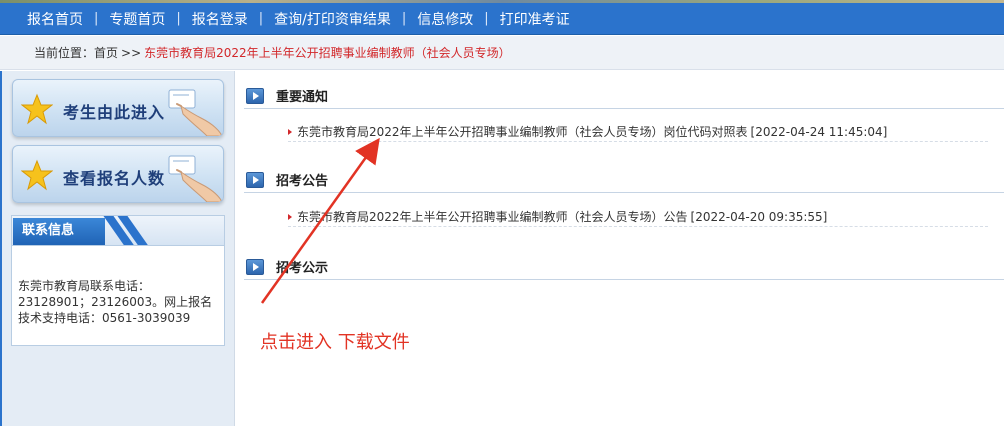 The height and width of the screenshot is (426, 1004). Describe the element at coordinates (445, 19) in the screenshot. I see `nav-item-edit-info: 信息修改` at that location.